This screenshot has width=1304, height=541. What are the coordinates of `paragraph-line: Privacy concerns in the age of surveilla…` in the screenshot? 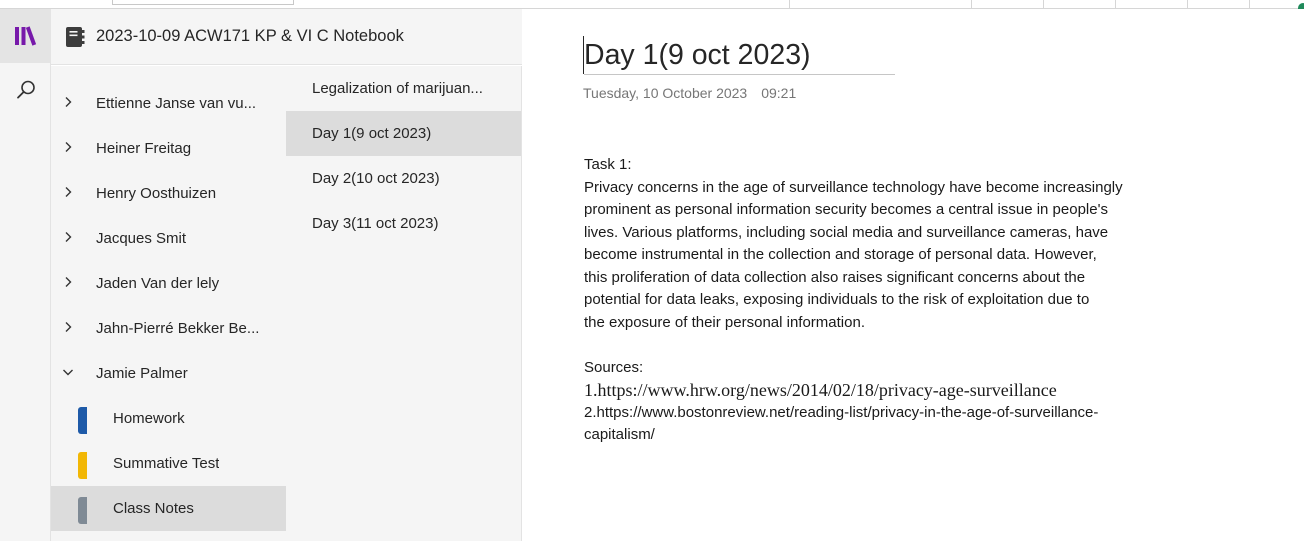 It's located at (853, 187).